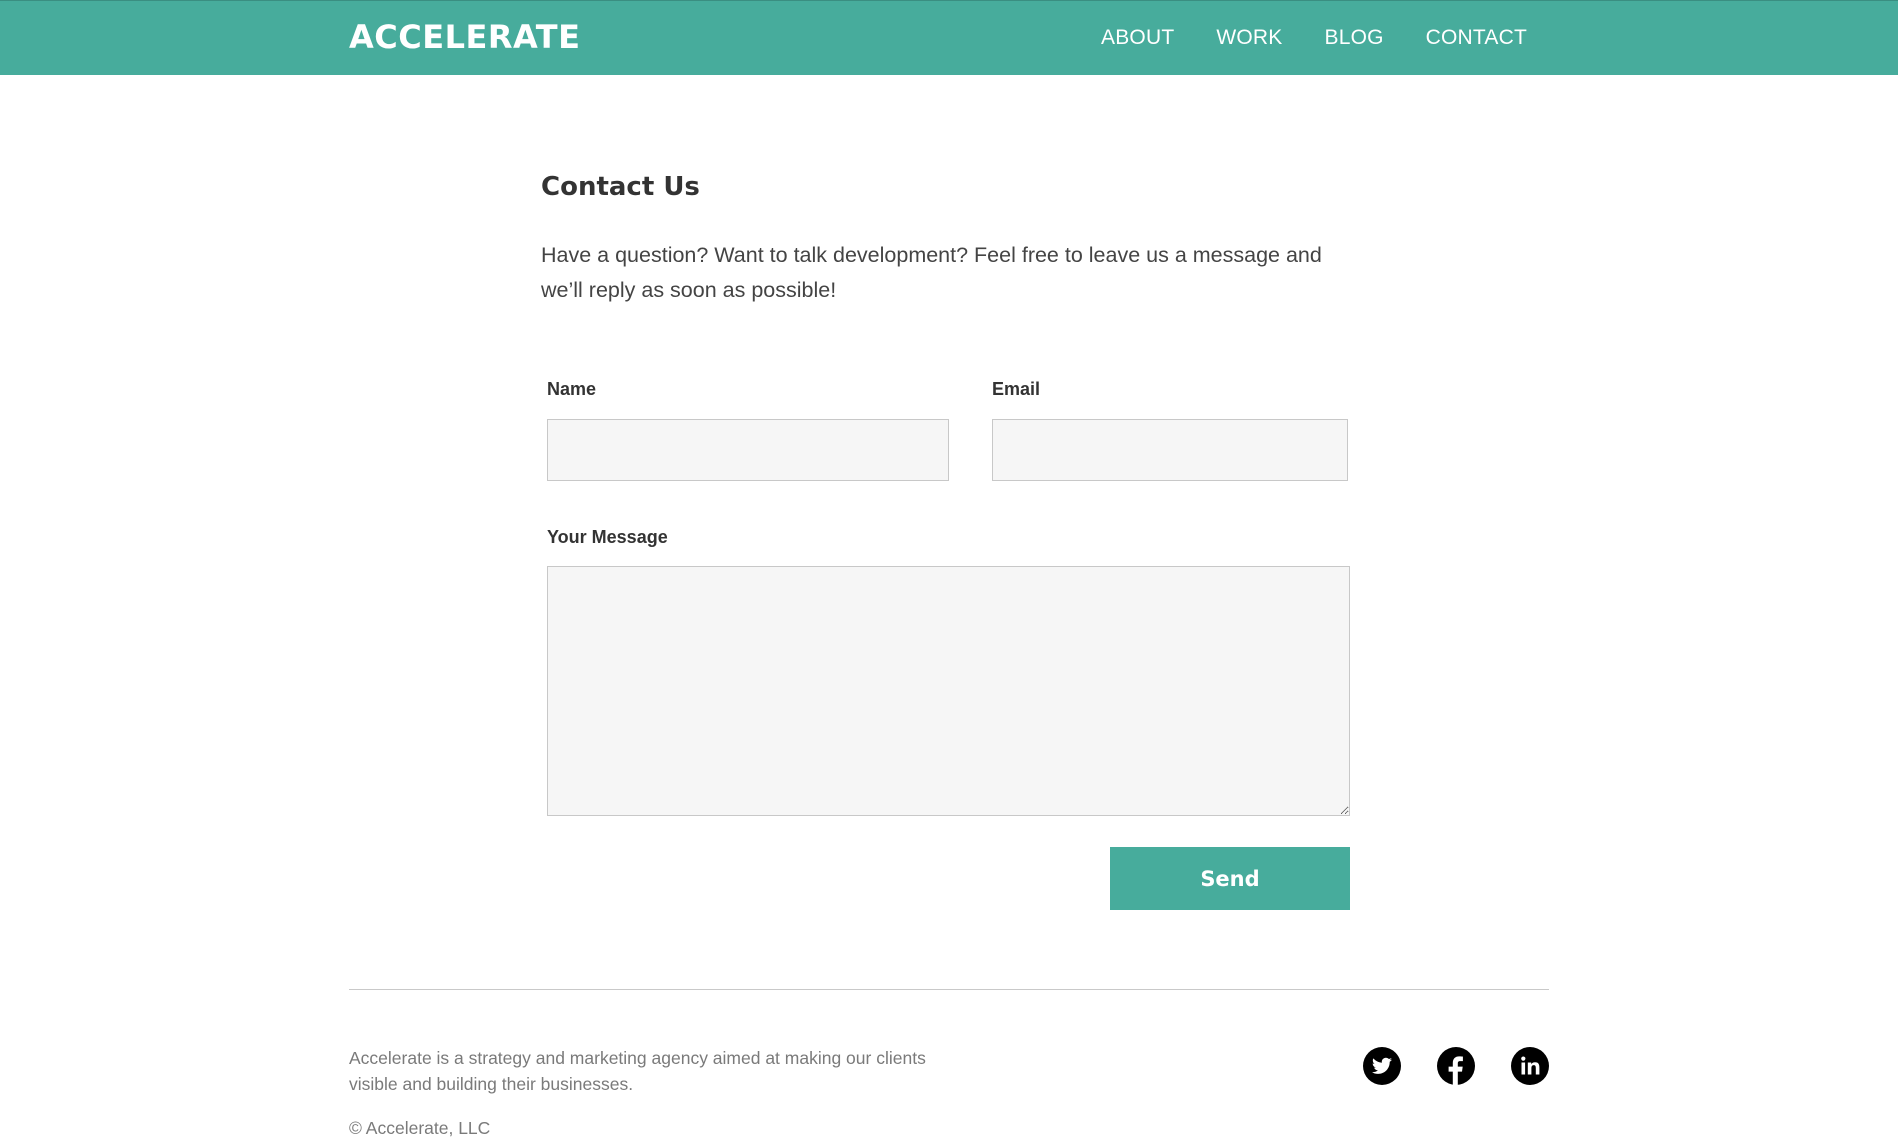  What do you see at coordinates (1230, 878) in the screenshot?
I see `send-button: Send` at bounding box center [1230, 878].